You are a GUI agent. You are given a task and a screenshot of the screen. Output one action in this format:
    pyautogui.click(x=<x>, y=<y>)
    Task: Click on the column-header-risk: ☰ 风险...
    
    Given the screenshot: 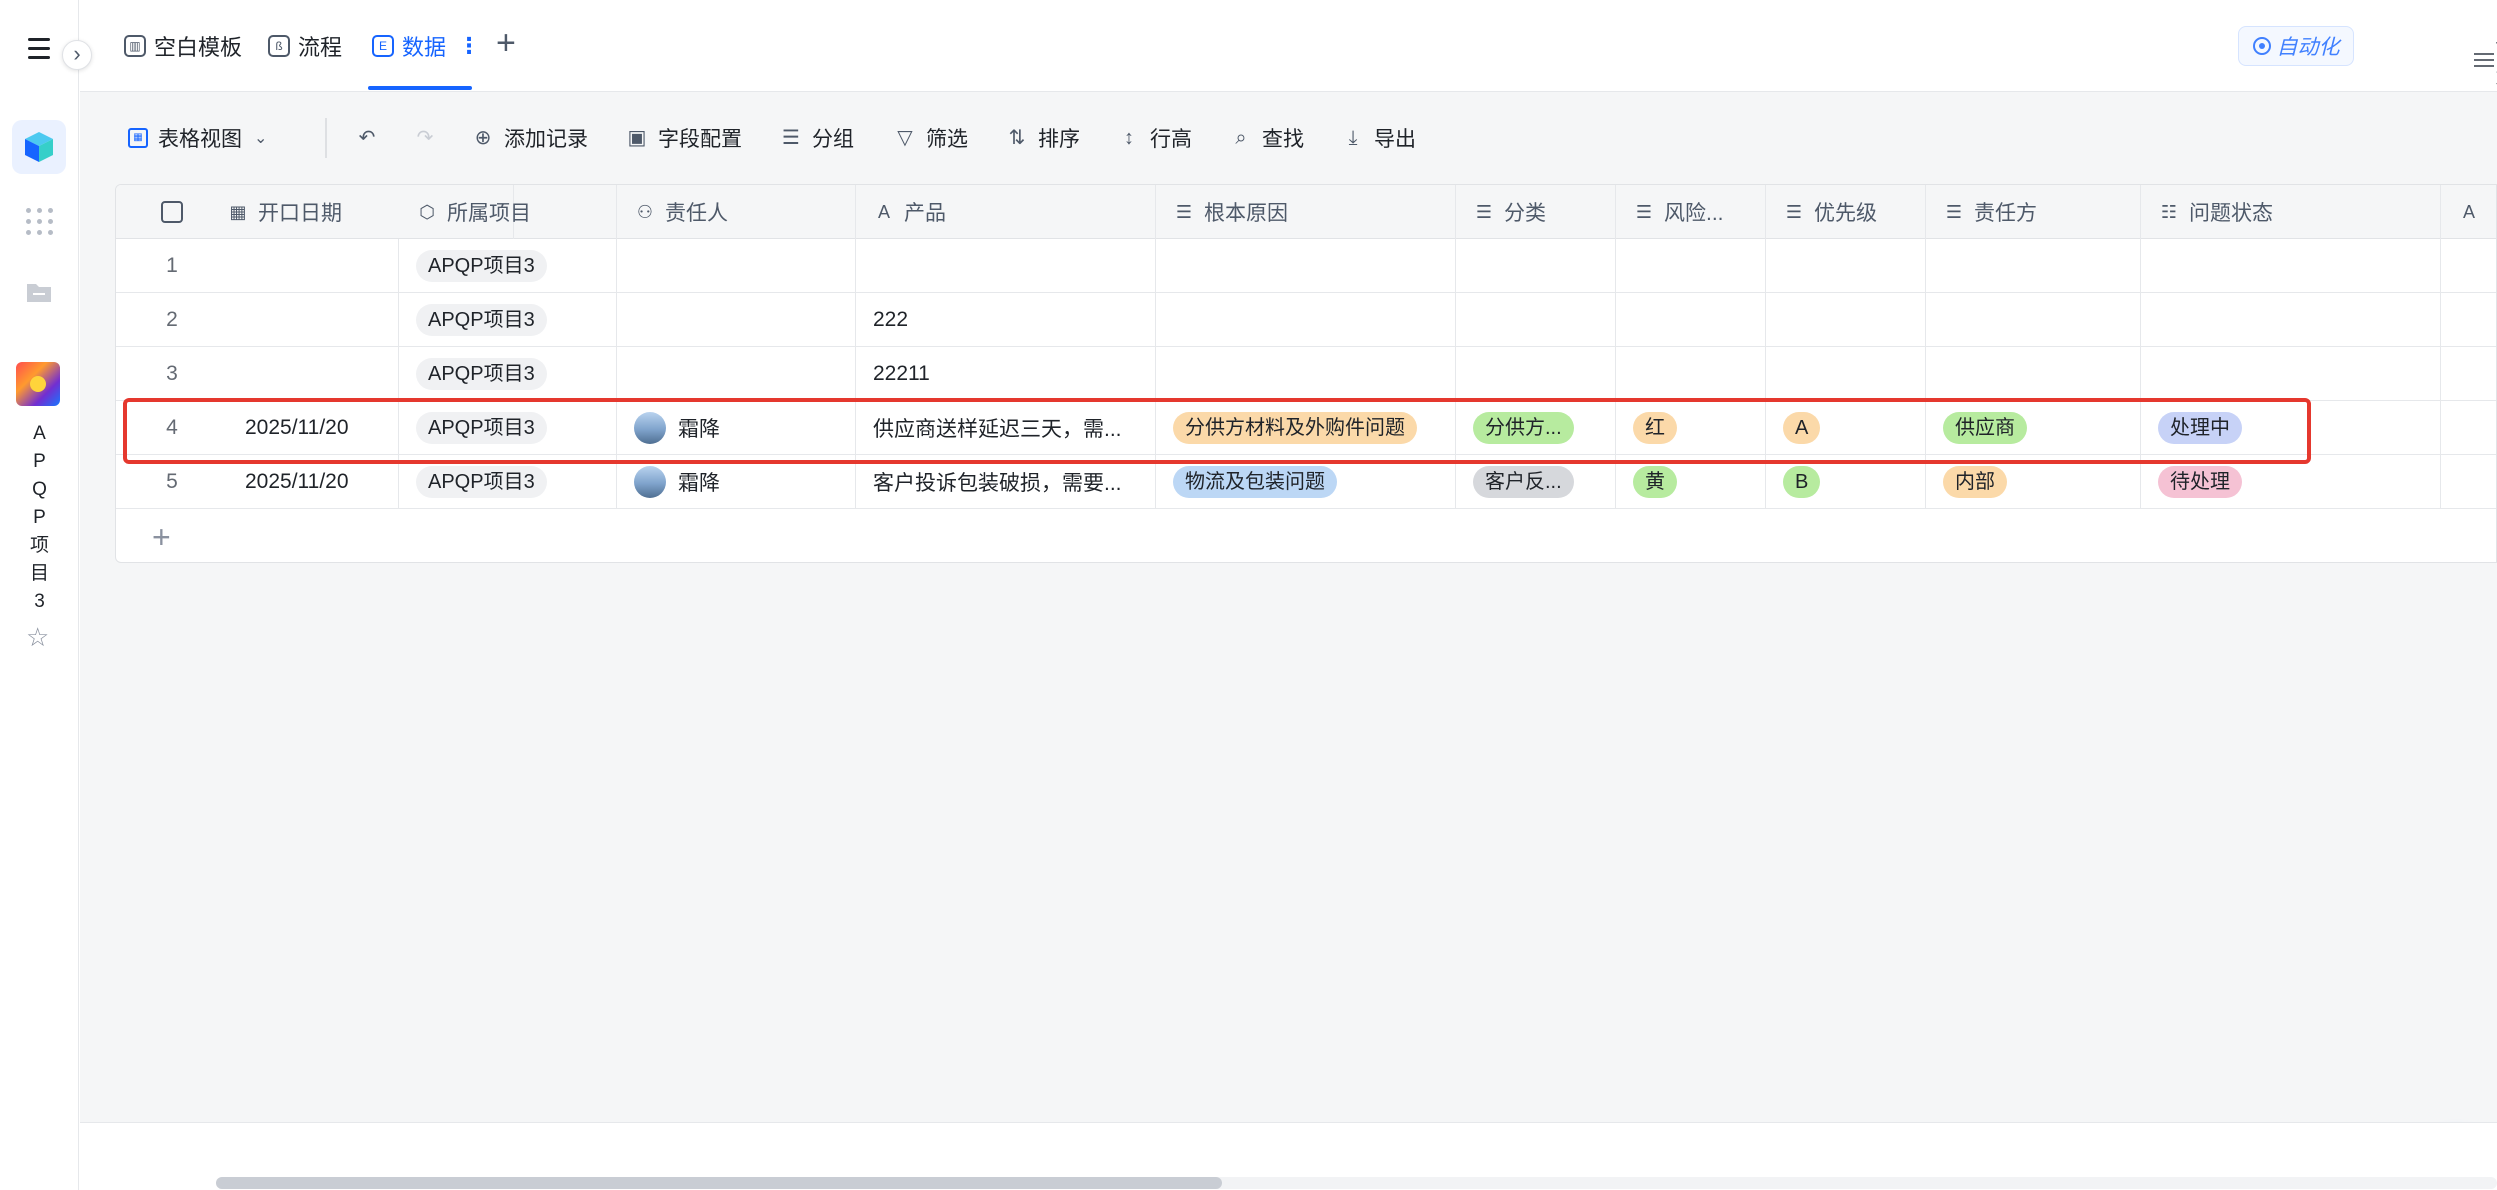 What is the action you would take?
    pyautogui.click(x=1691, y=212)
    